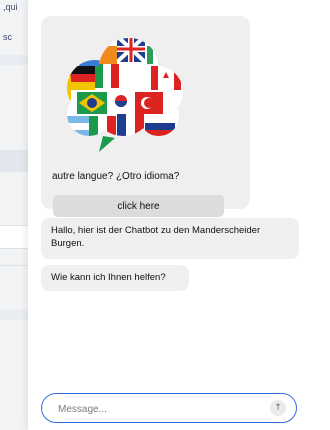  I want to click on bot-message: Wie kann ich Ihnen helfen?, so click(115, 278).